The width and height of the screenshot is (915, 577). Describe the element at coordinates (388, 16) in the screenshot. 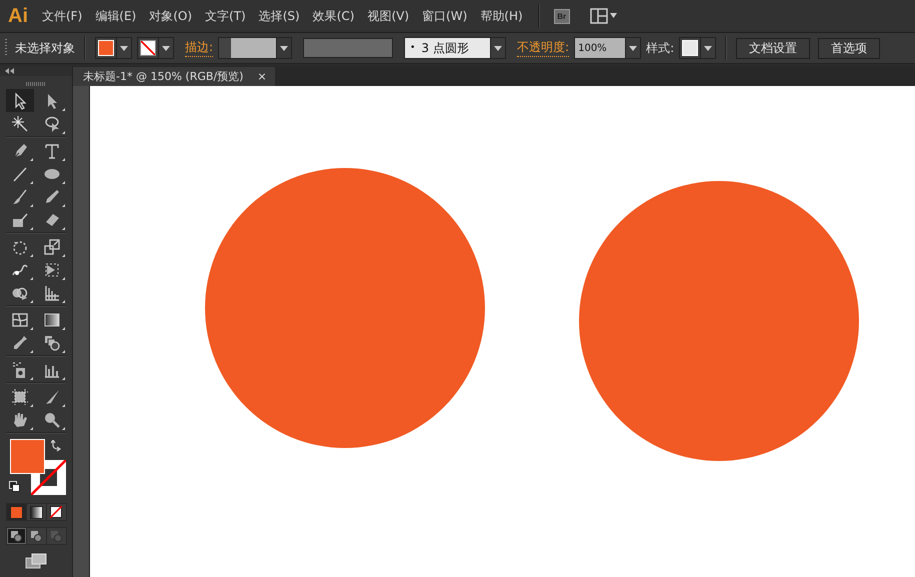

I see `menu-item: 视图(V)` at that location.